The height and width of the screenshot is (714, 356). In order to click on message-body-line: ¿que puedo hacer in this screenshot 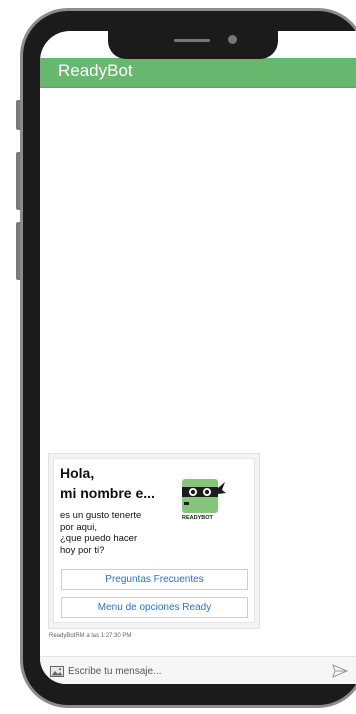, I will do `click(99, 538)`.